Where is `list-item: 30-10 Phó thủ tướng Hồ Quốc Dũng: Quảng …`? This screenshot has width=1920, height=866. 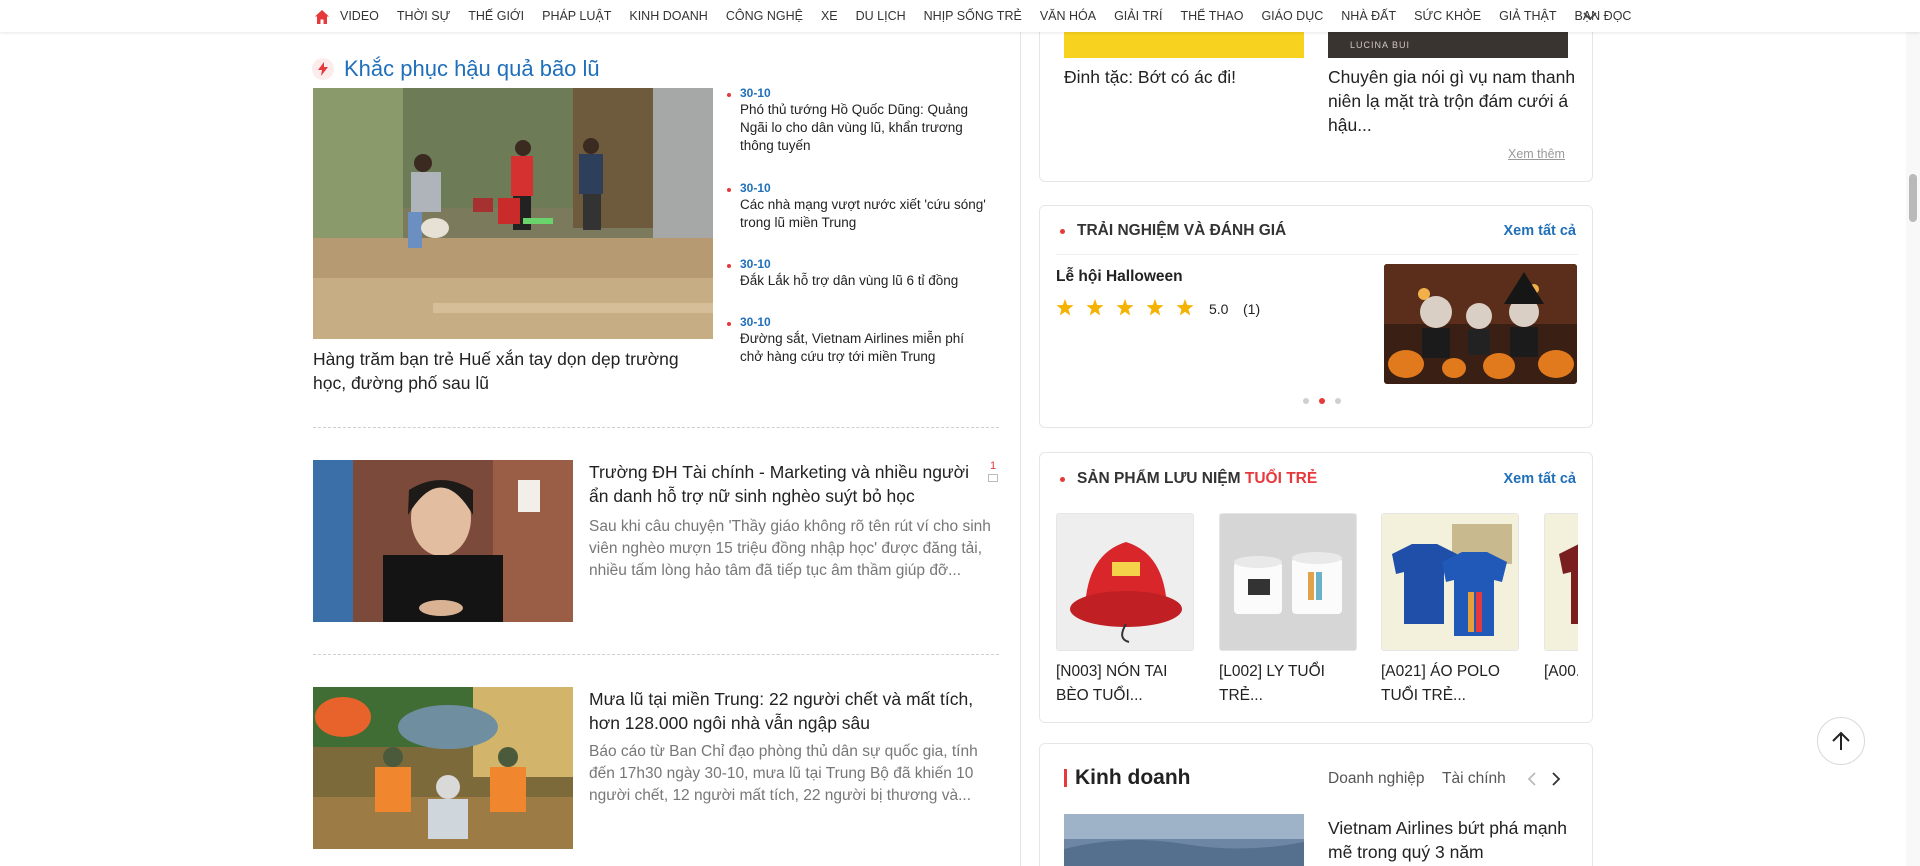 list-item: 30-10 Phó thủ tướng Hồ Quốc Dũng: Quảng … is located at coordinates (857, 133).